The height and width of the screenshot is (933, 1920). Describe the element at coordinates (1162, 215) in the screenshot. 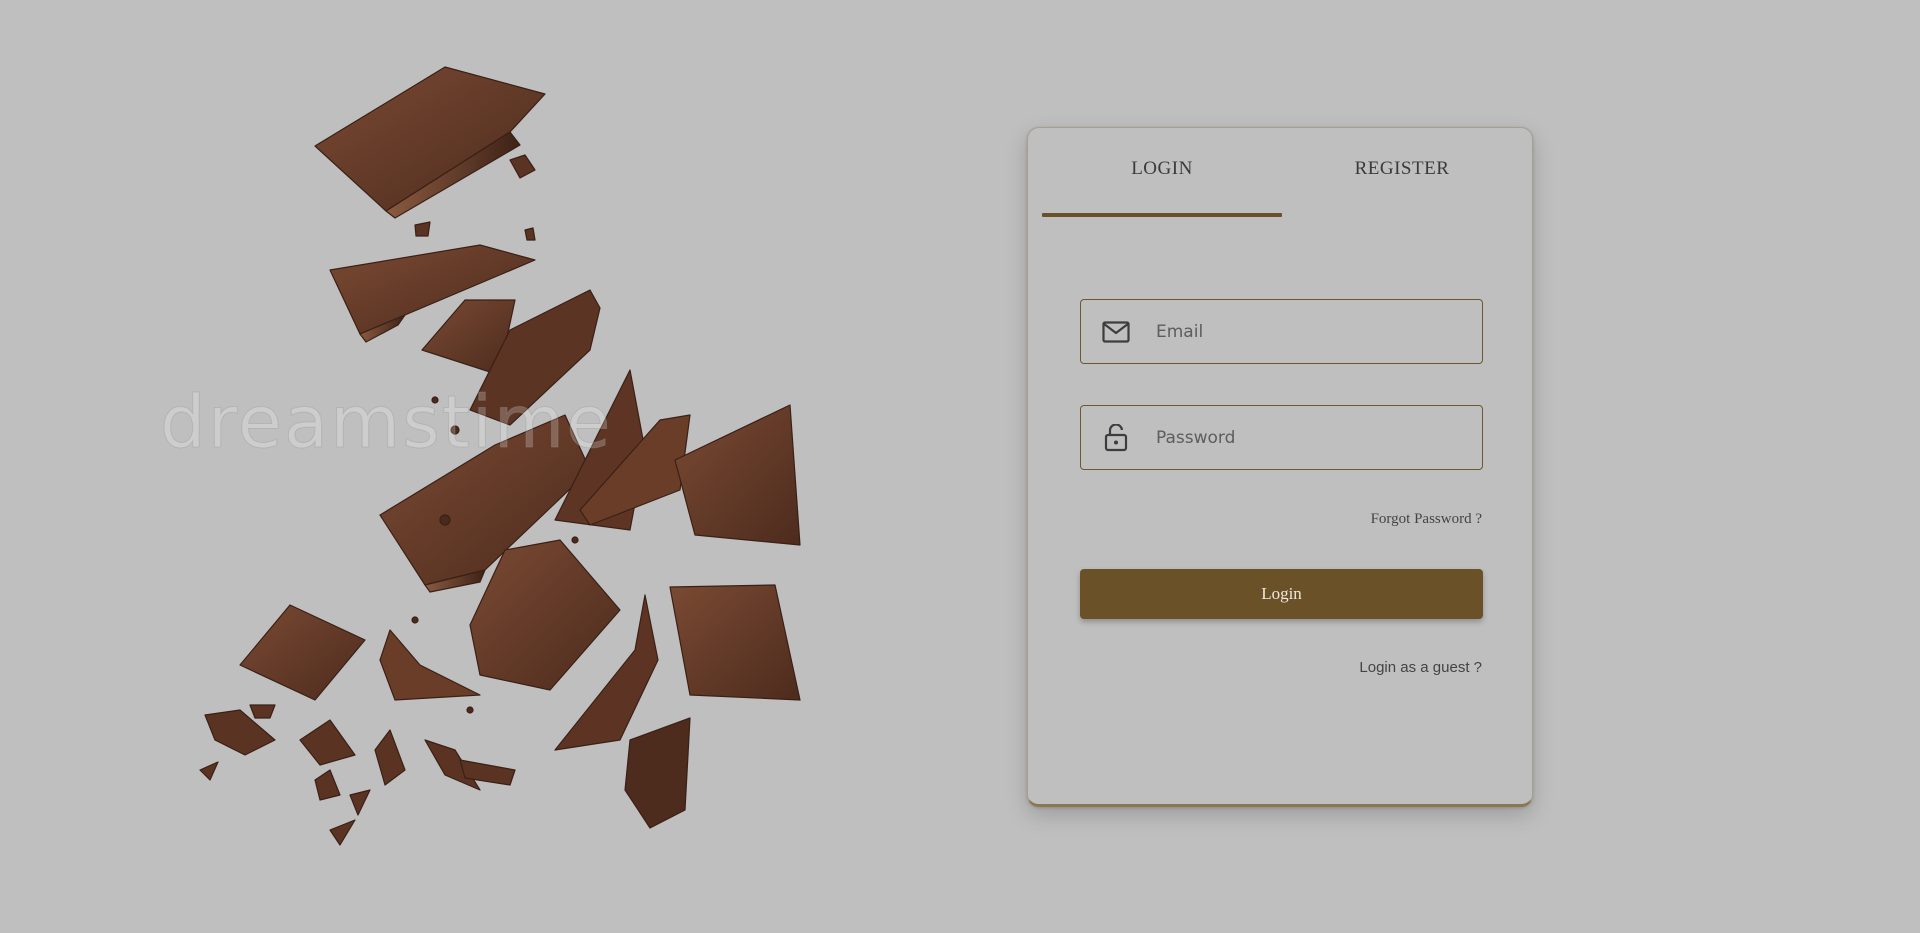

I see `active-tab-indicator` at that location.